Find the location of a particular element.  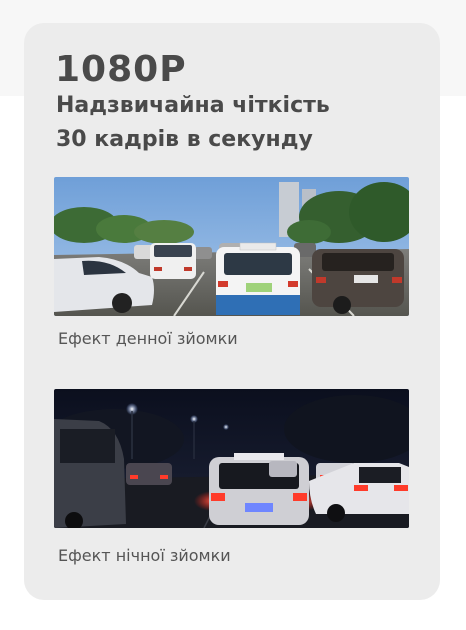

subtitle-clarity: Надзвичайна чіткість is located at coordinates (193, 105).